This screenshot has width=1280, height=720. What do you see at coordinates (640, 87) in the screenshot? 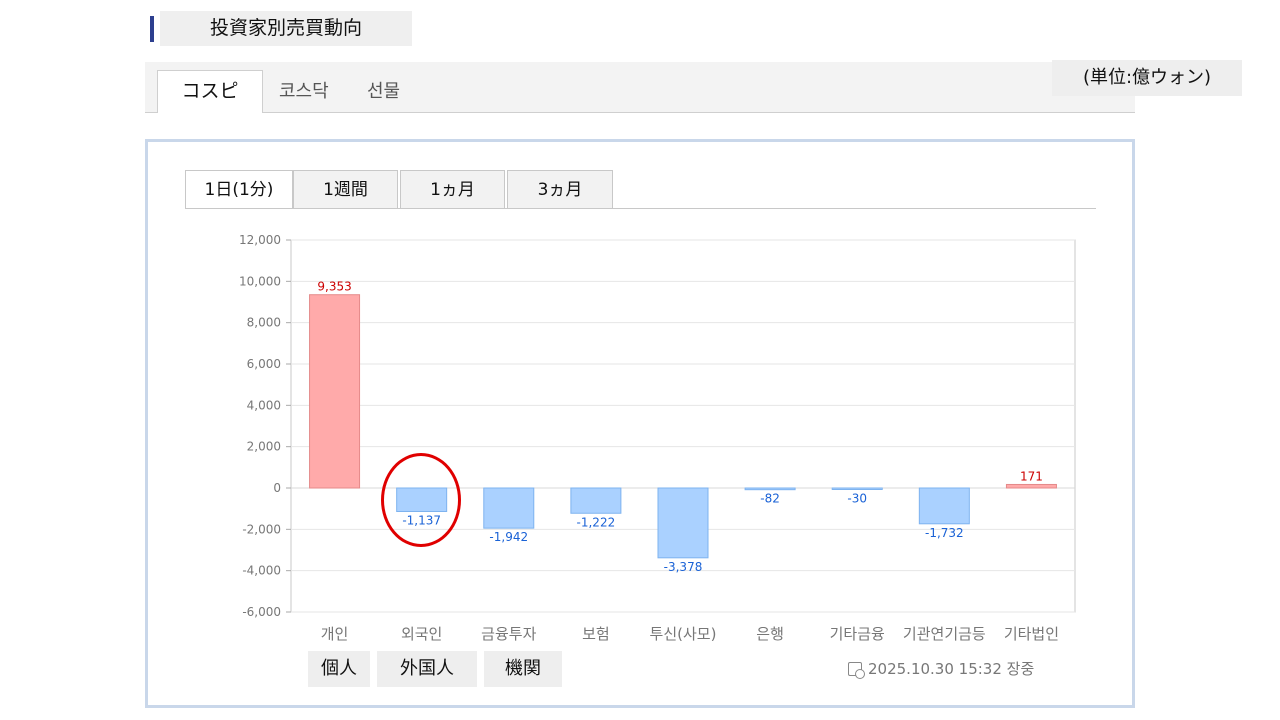
I see `market-tabs: コスピ 코스닥 선물` at bounding box center [640, 87].